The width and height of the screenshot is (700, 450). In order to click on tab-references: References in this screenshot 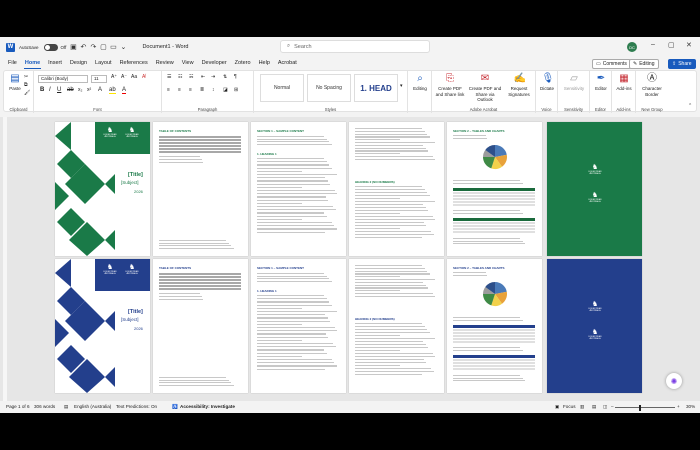, I will do `click(134, 63)`.